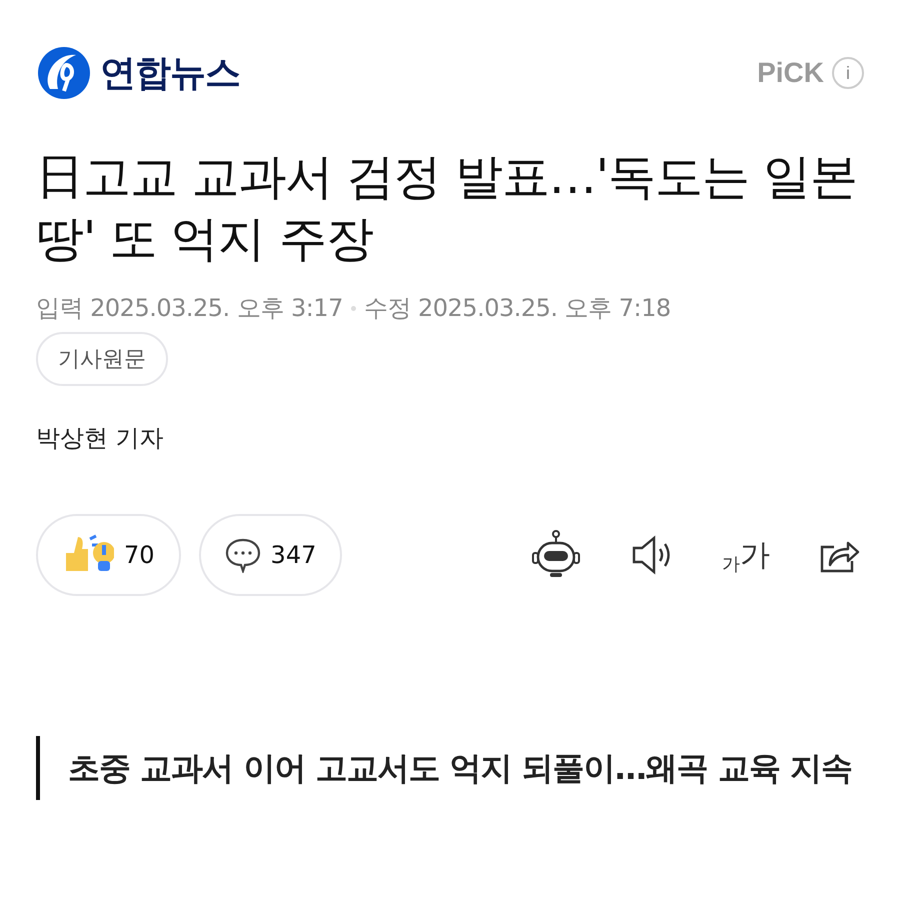 The image size is (900, 900). I want to click on byline: 박상현 기자, so click(100, 438).